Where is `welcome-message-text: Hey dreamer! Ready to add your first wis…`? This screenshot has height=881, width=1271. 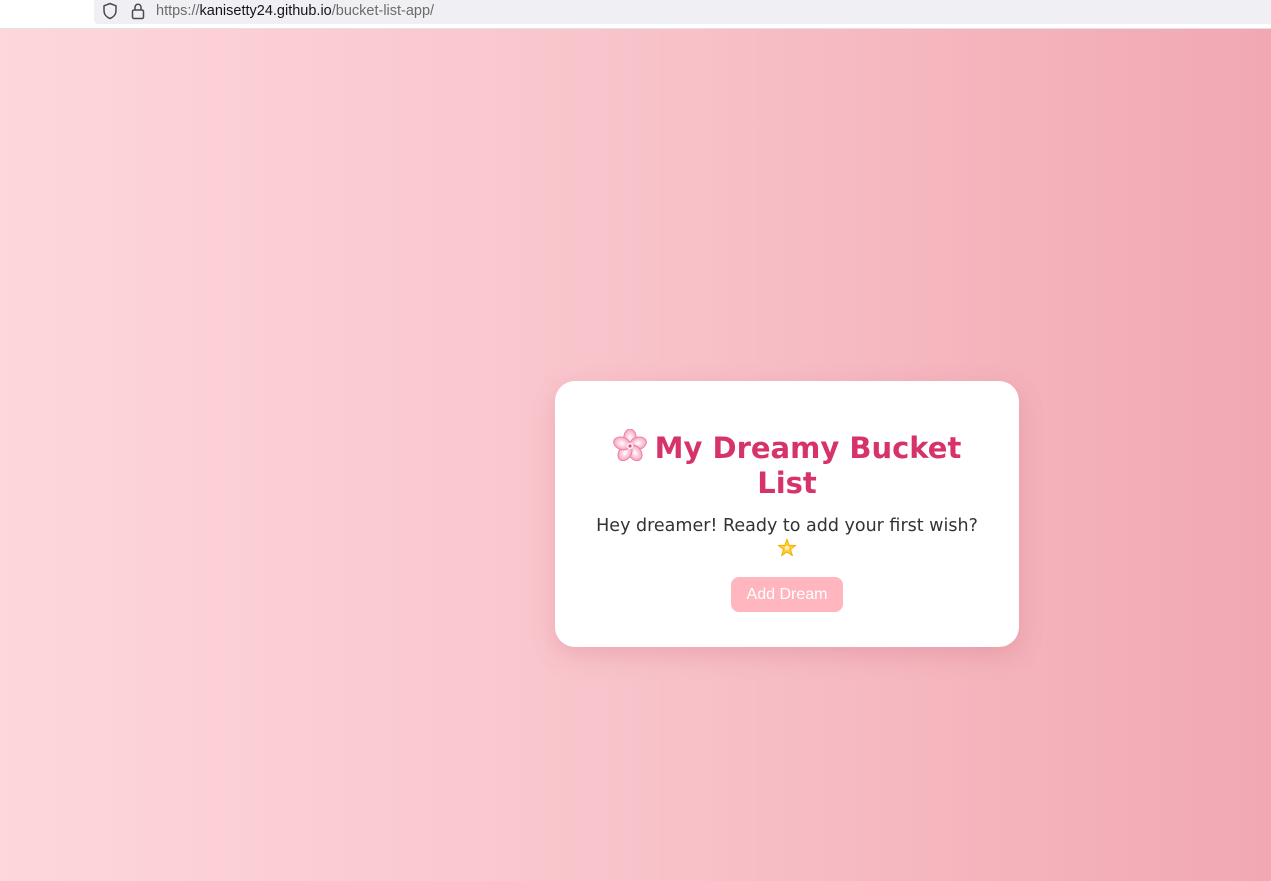
welcome-message-text: Hey dreamer! Ready to add your first wis… is located at coordinates (787, 526).